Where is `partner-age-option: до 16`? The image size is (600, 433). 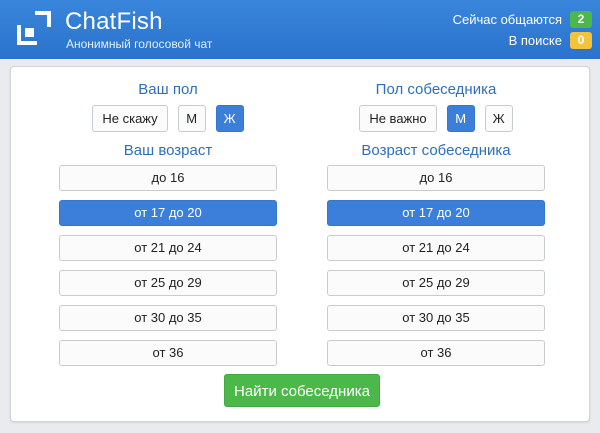
partner-age-option: до 16 is located at coordinates (436, 178).